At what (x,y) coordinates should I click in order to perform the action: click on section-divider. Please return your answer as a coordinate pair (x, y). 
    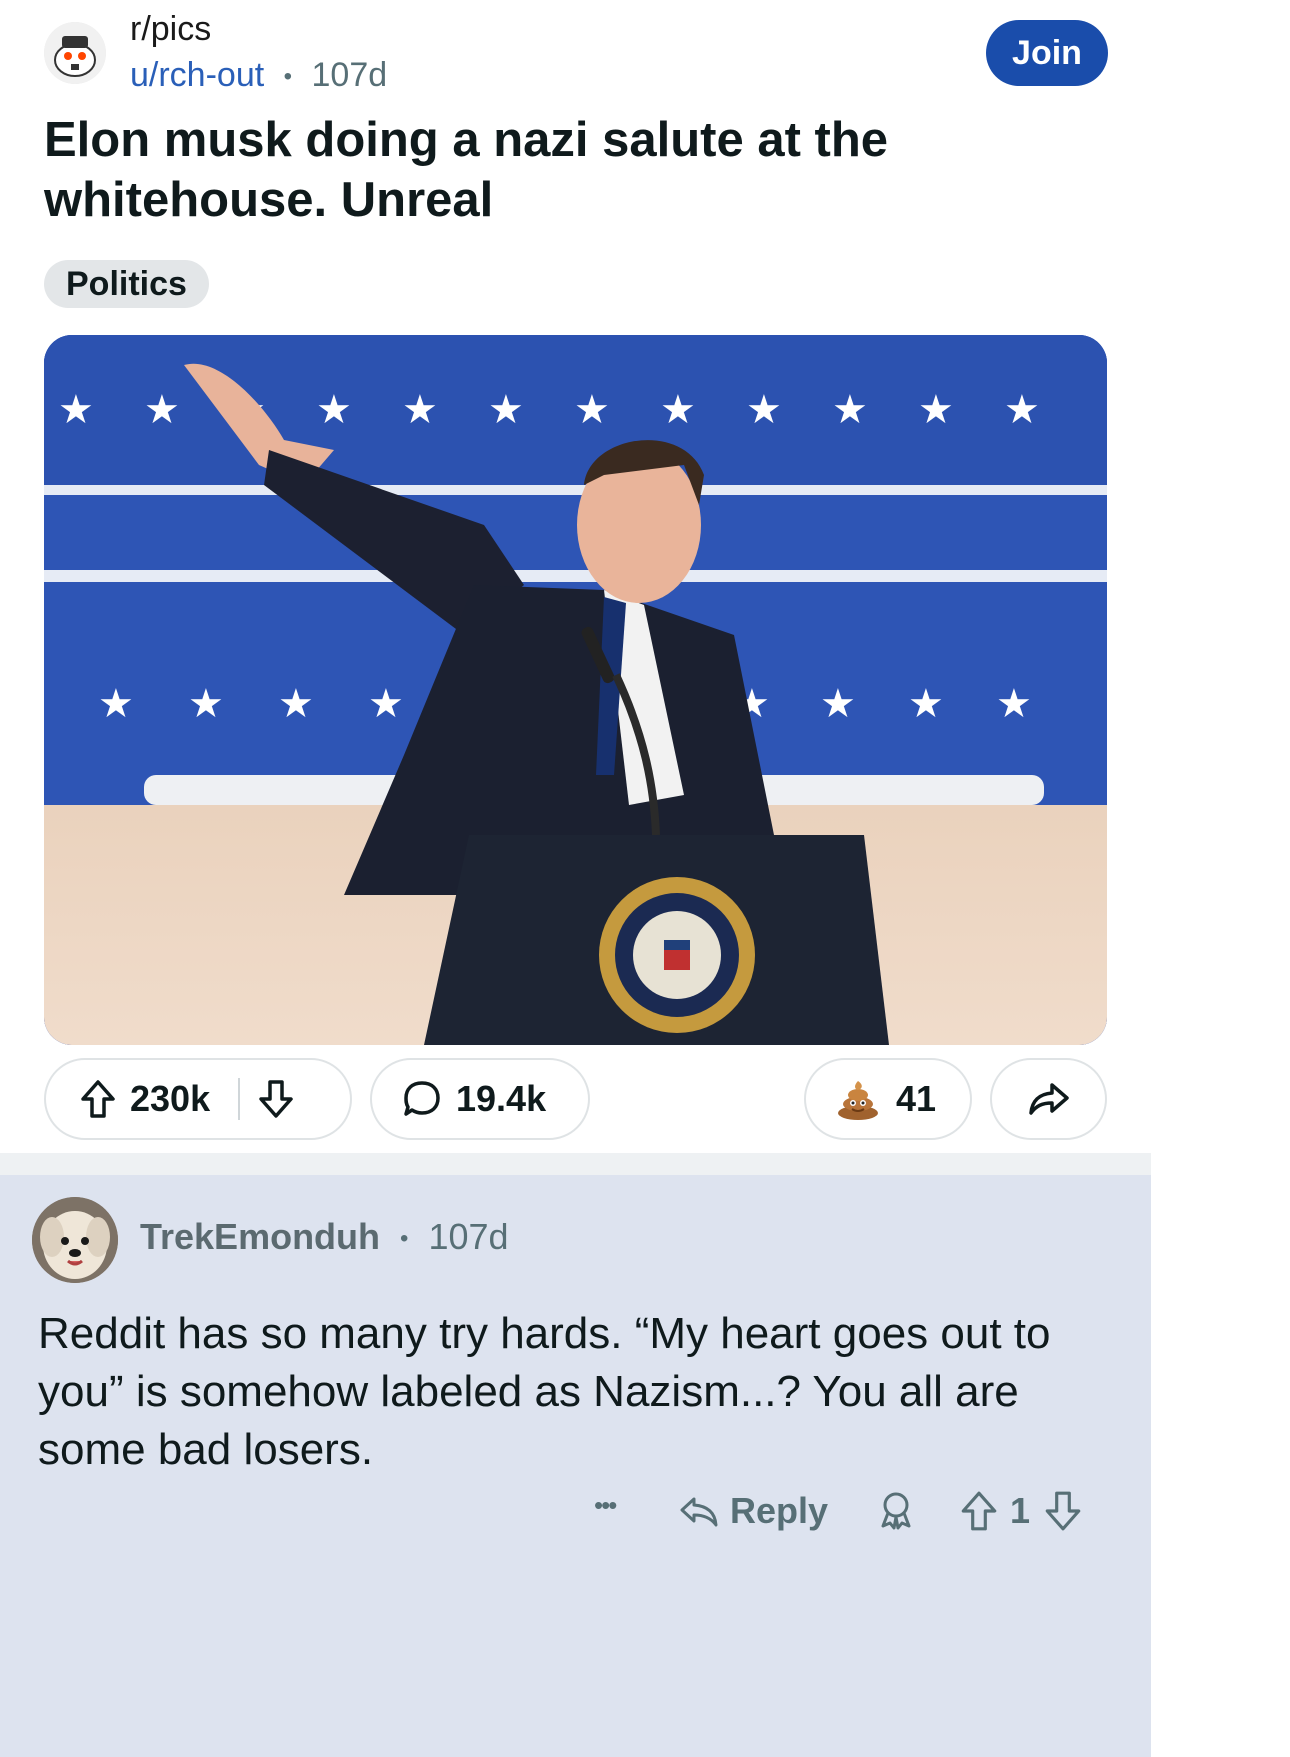
    Looking at the image, I should click on (575, 1164).